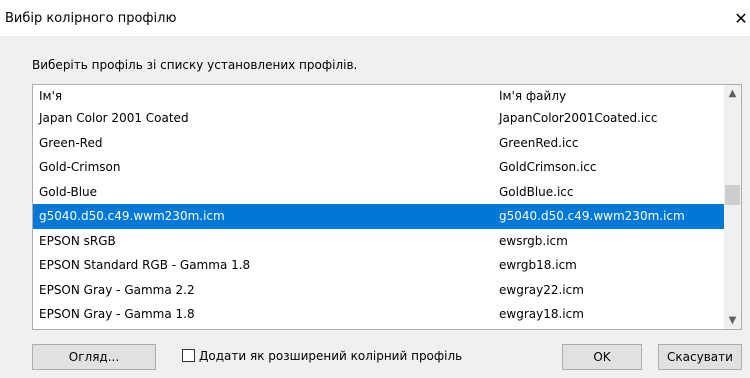 Image resolution: width=750 pixels, height=378 pixels. What do you see at coordinates (132, 216) in the screenshot?
I see `profile-name: g5040.d50.c49.wwm230m.icm` at bounding box center [132, 216].